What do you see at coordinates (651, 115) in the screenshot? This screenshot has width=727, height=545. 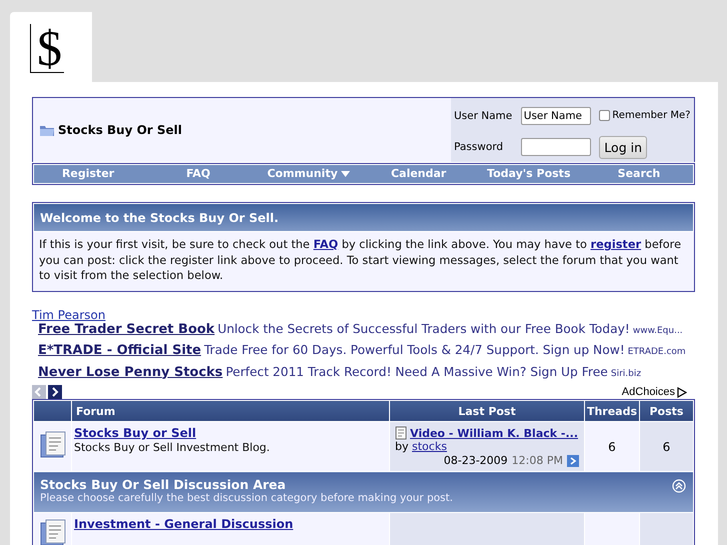 I see `remember-label: Remember Me?` at bounding box center [651, 115].